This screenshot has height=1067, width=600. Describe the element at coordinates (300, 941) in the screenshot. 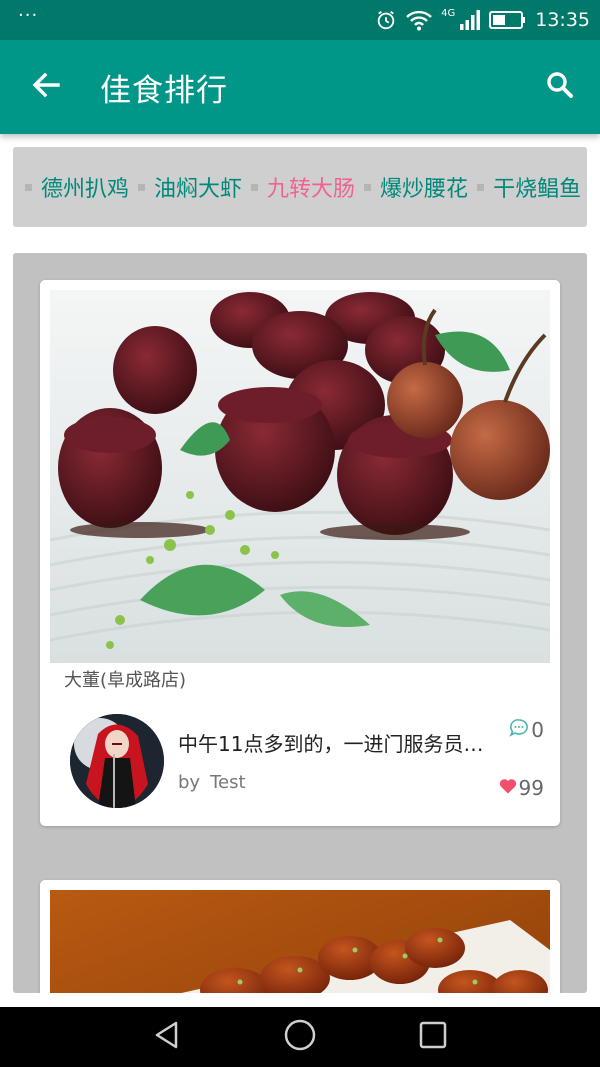

I see `dish-photo` at that location.